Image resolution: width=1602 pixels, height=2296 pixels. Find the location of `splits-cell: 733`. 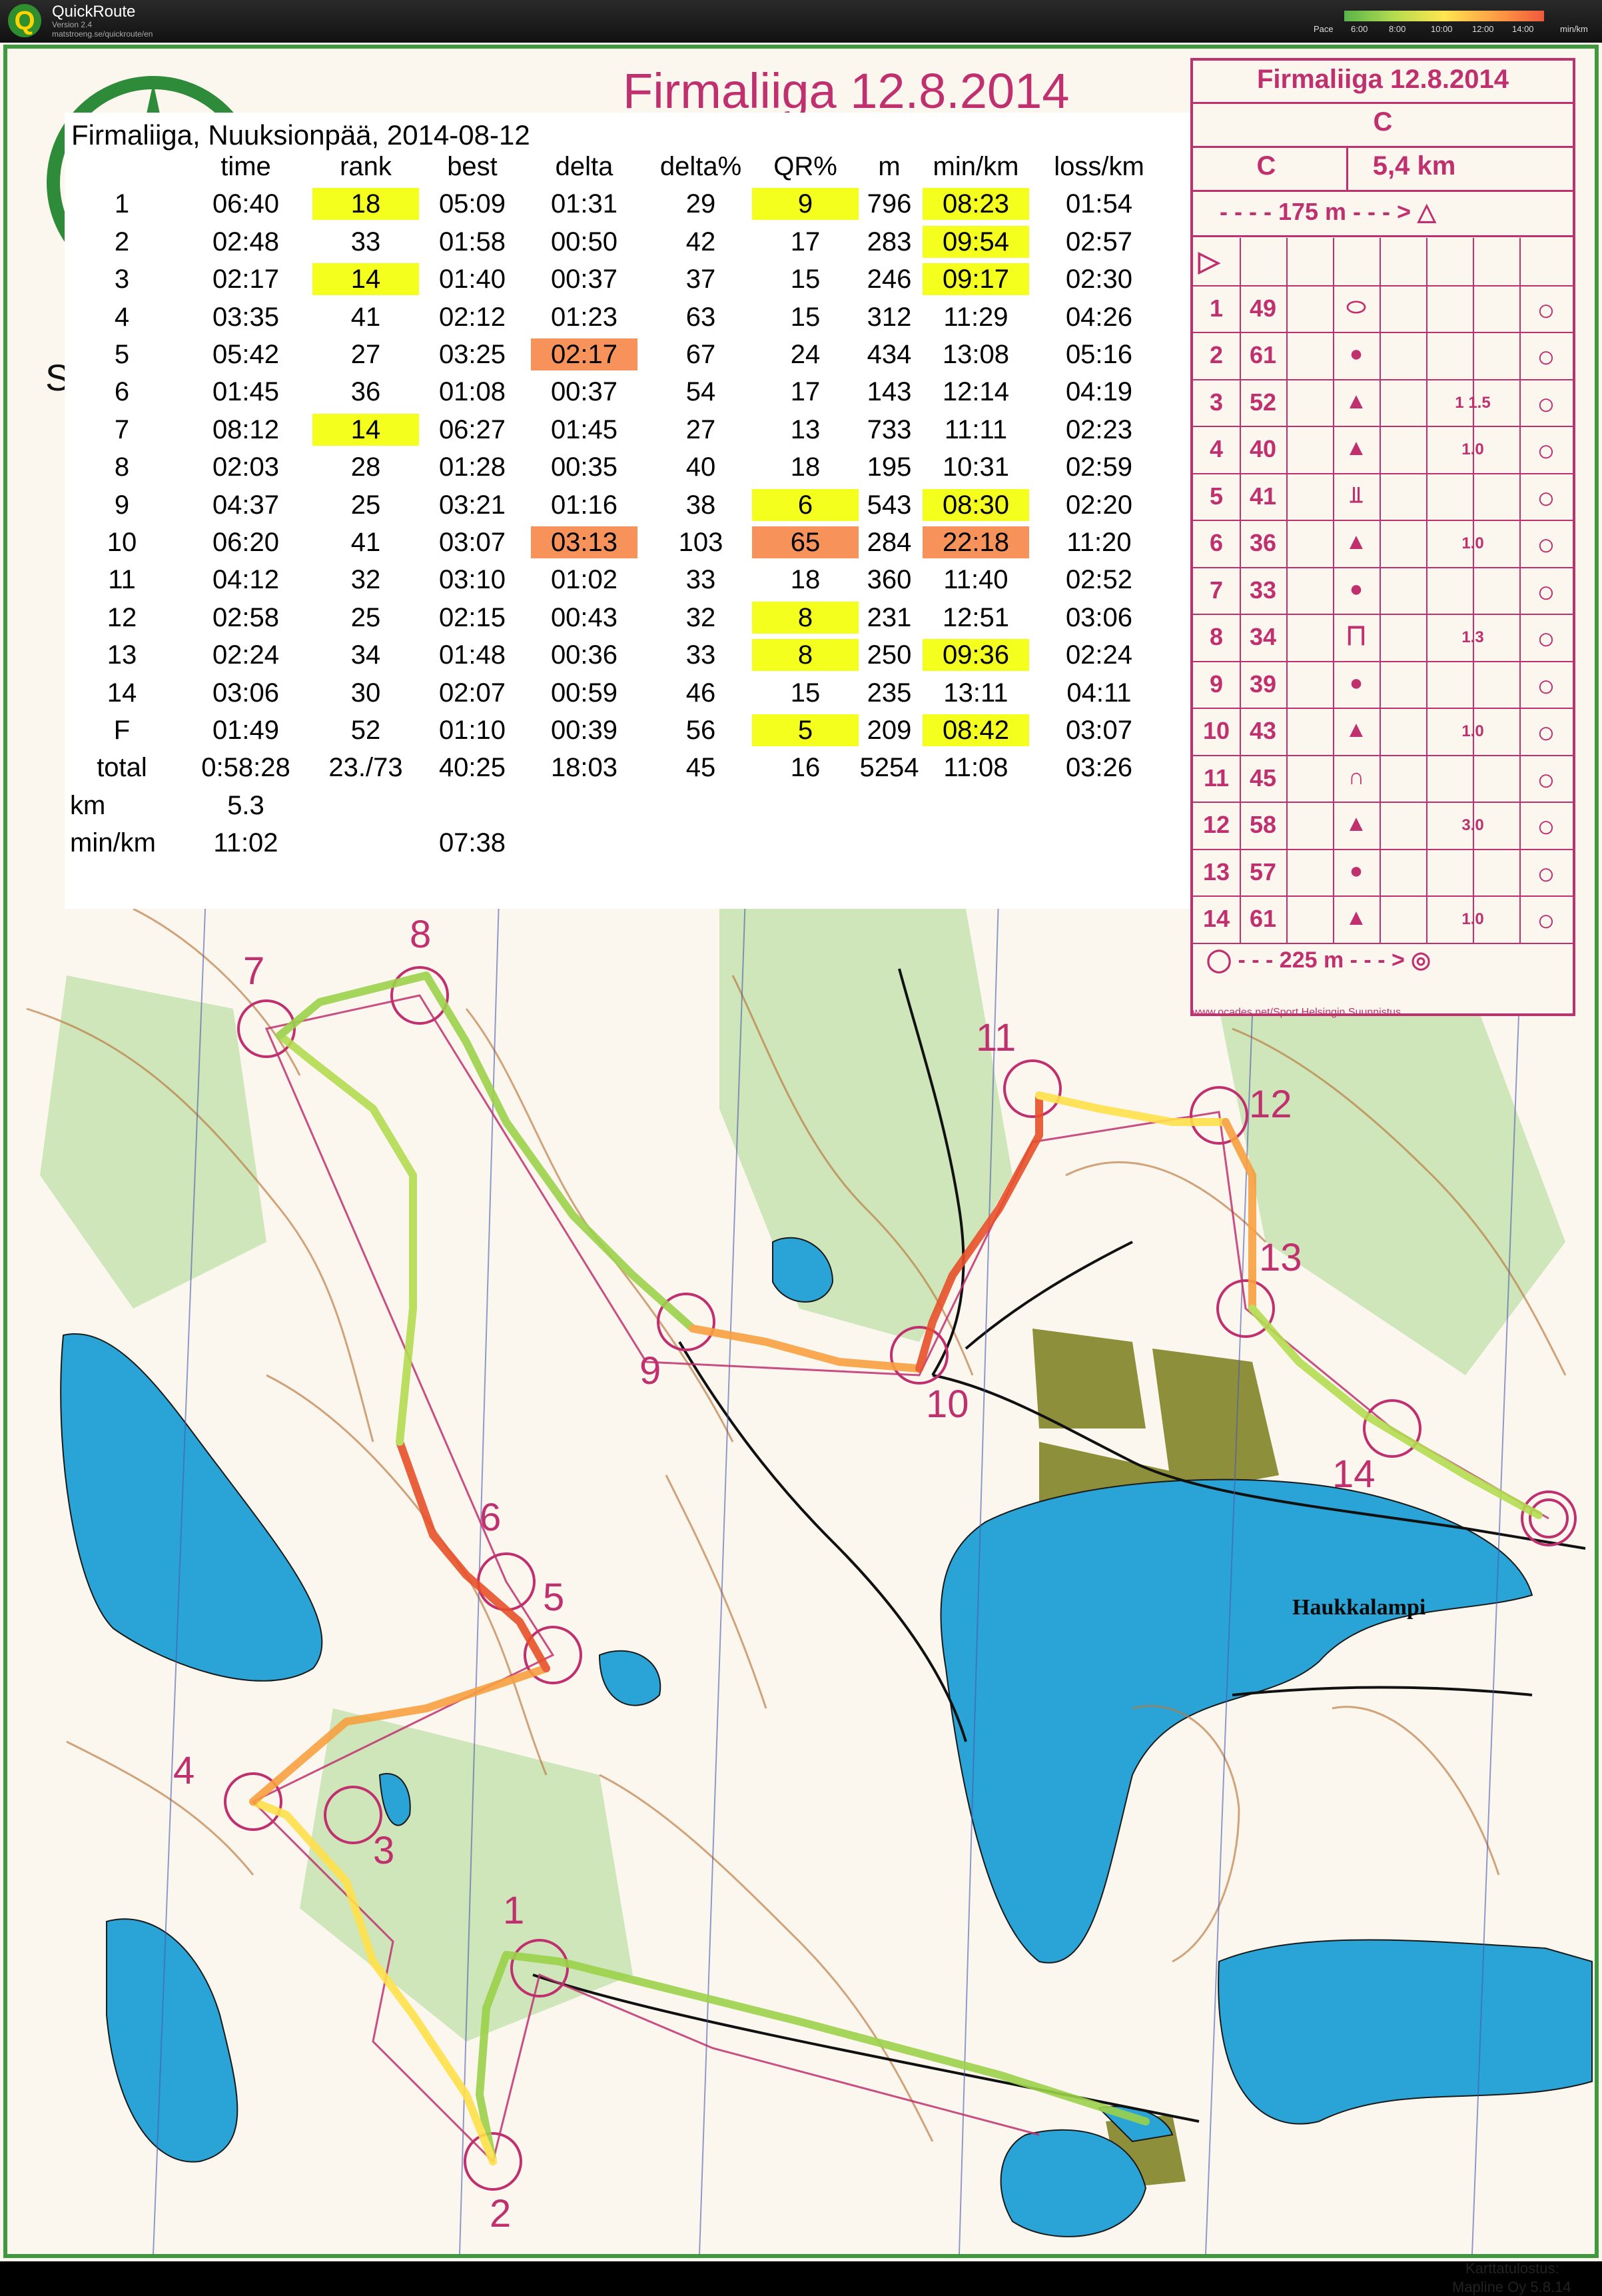

splits-cell: 733 is located at coordinates (890, 429).